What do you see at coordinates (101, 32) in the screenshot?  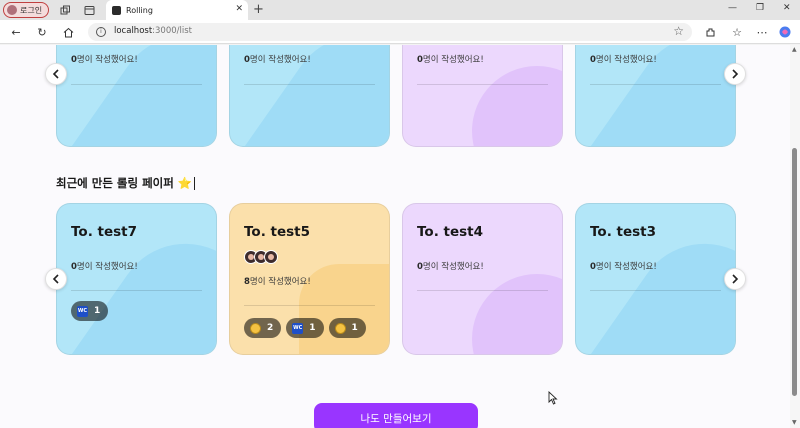 I see `site-info-icon: i` at bounding box center [101, 32].